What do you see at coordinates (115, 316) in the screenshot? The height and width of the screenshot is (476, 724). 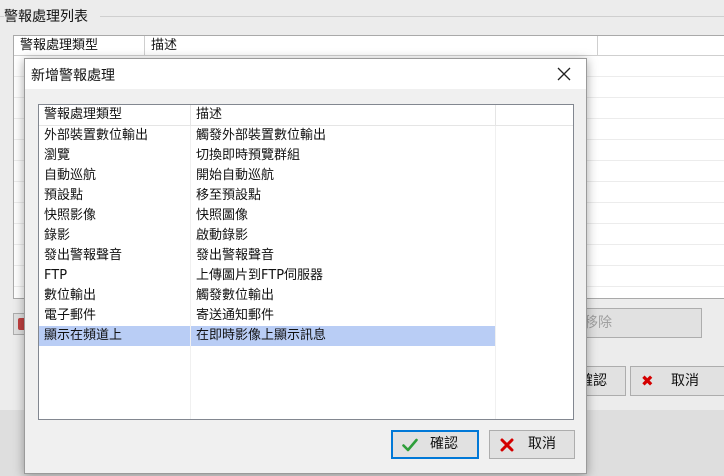 I see `list-item-type: 電子郵件` at bounding box center [115, 316].